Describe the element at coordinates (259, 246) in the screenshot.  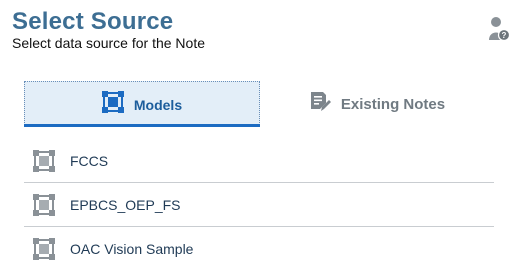
I see `list-item-oac-vision-sample: OAC Vision Sample` at that location.